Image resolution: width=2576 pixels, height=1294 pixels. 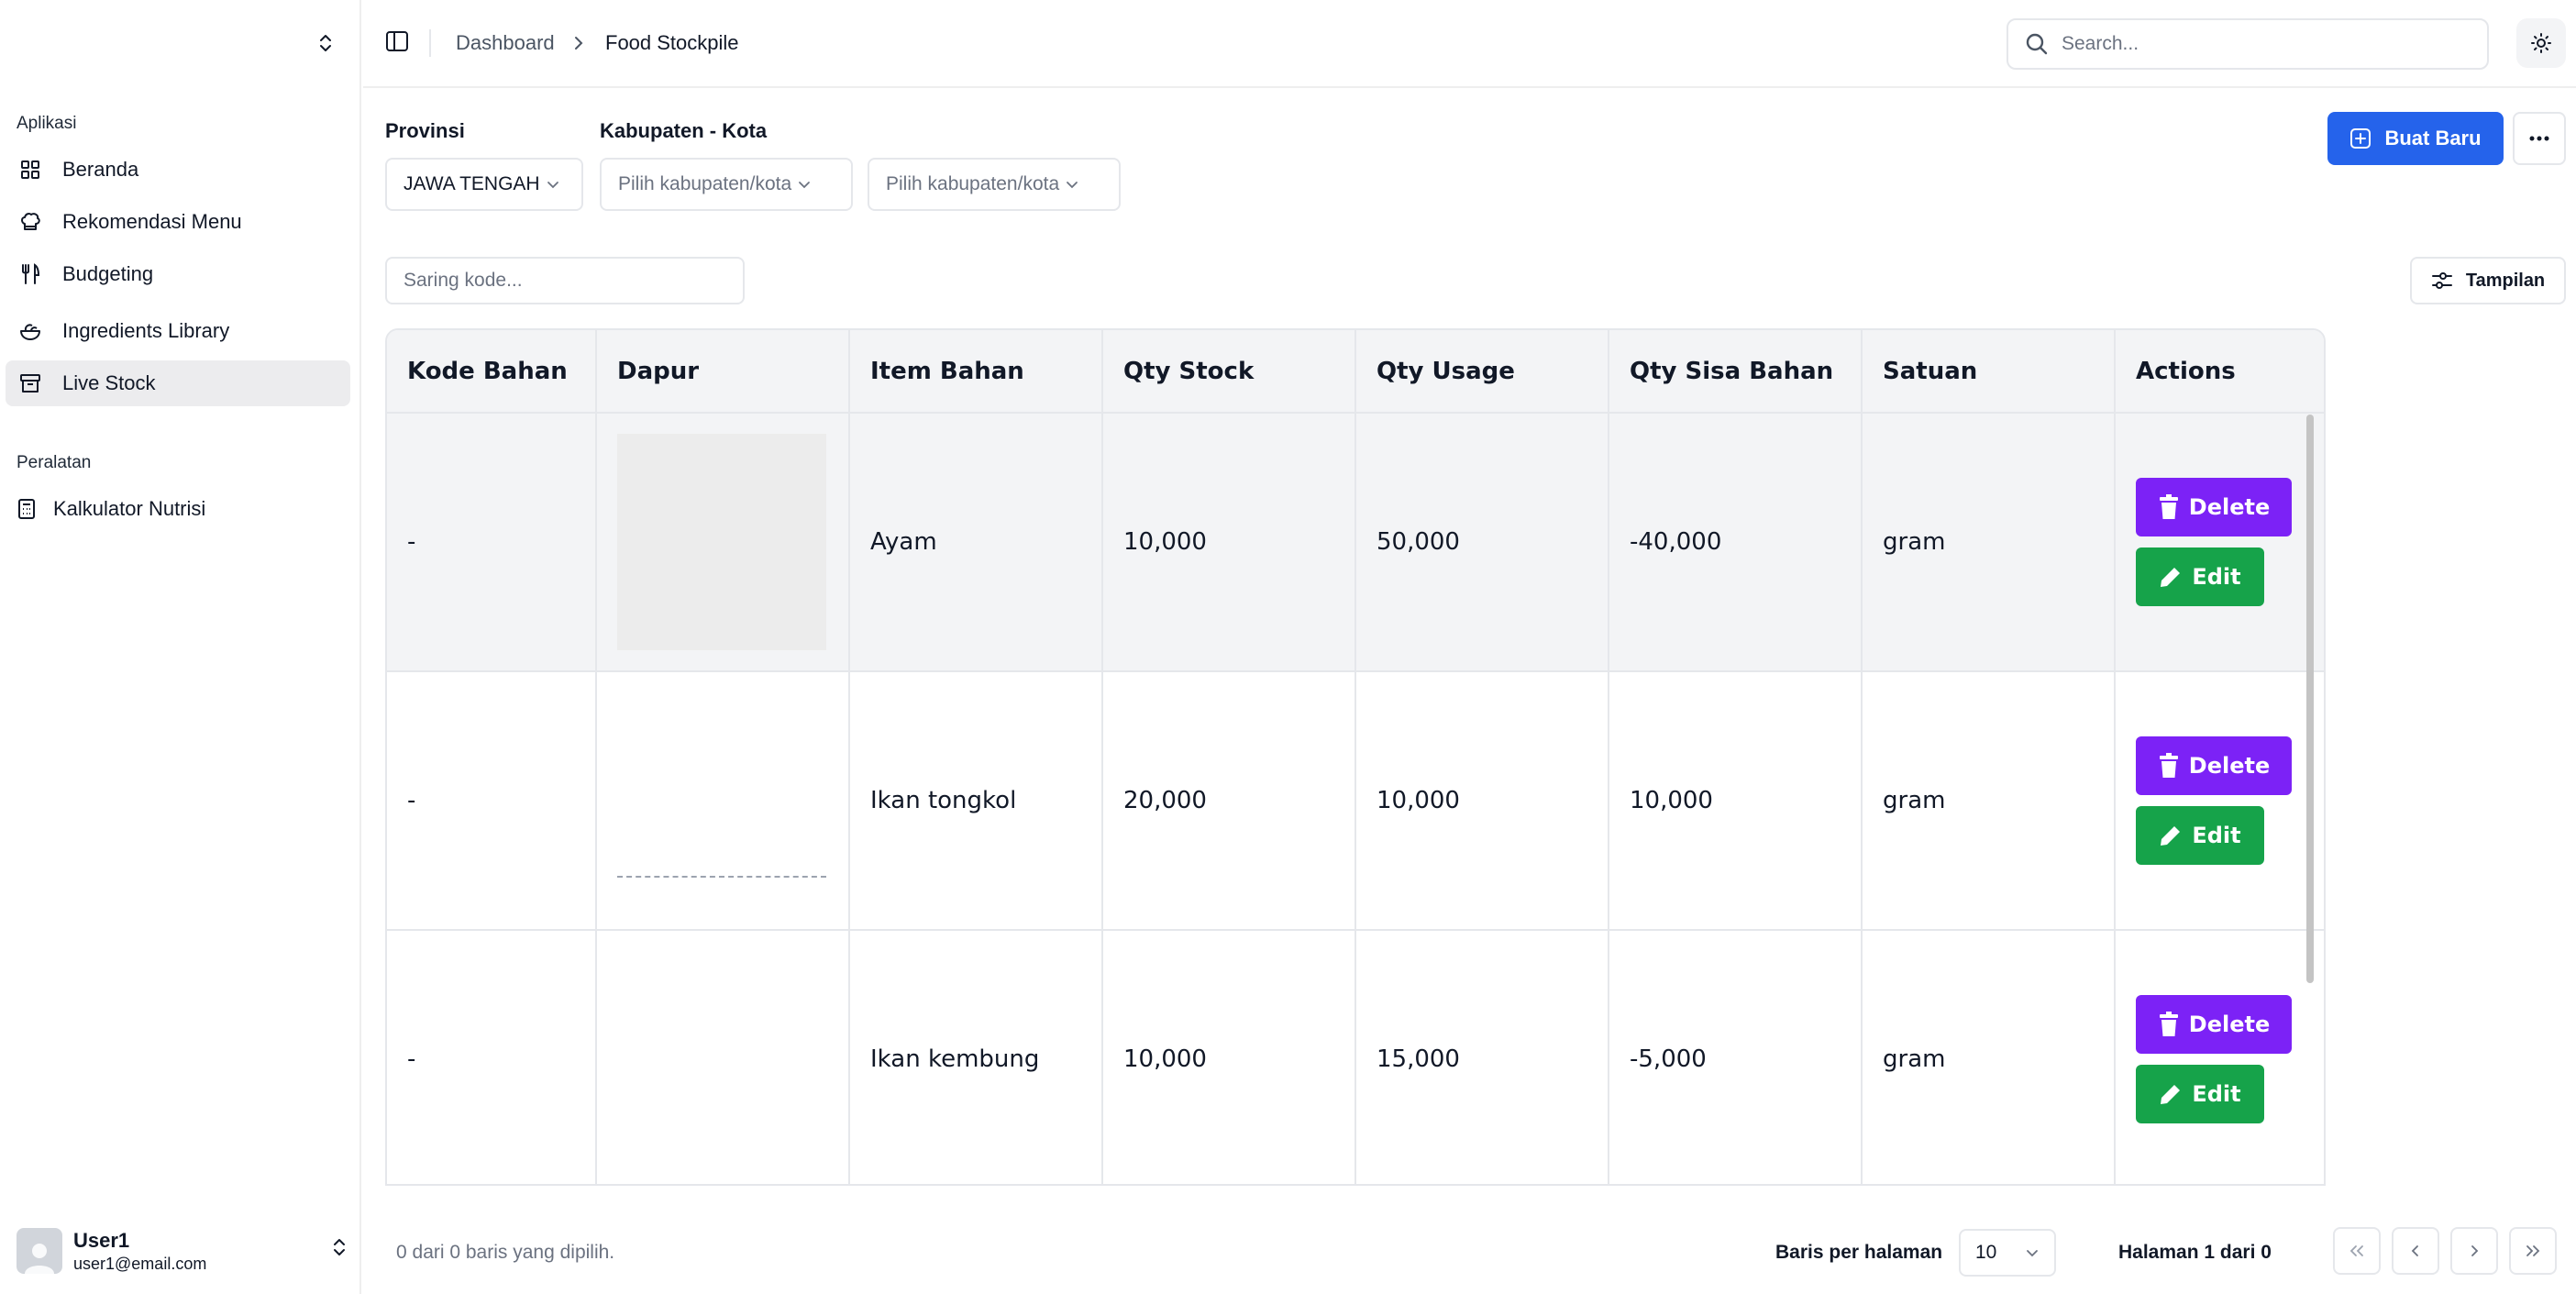 I want to click on first-page-button, so click(x=2357, y=1251).